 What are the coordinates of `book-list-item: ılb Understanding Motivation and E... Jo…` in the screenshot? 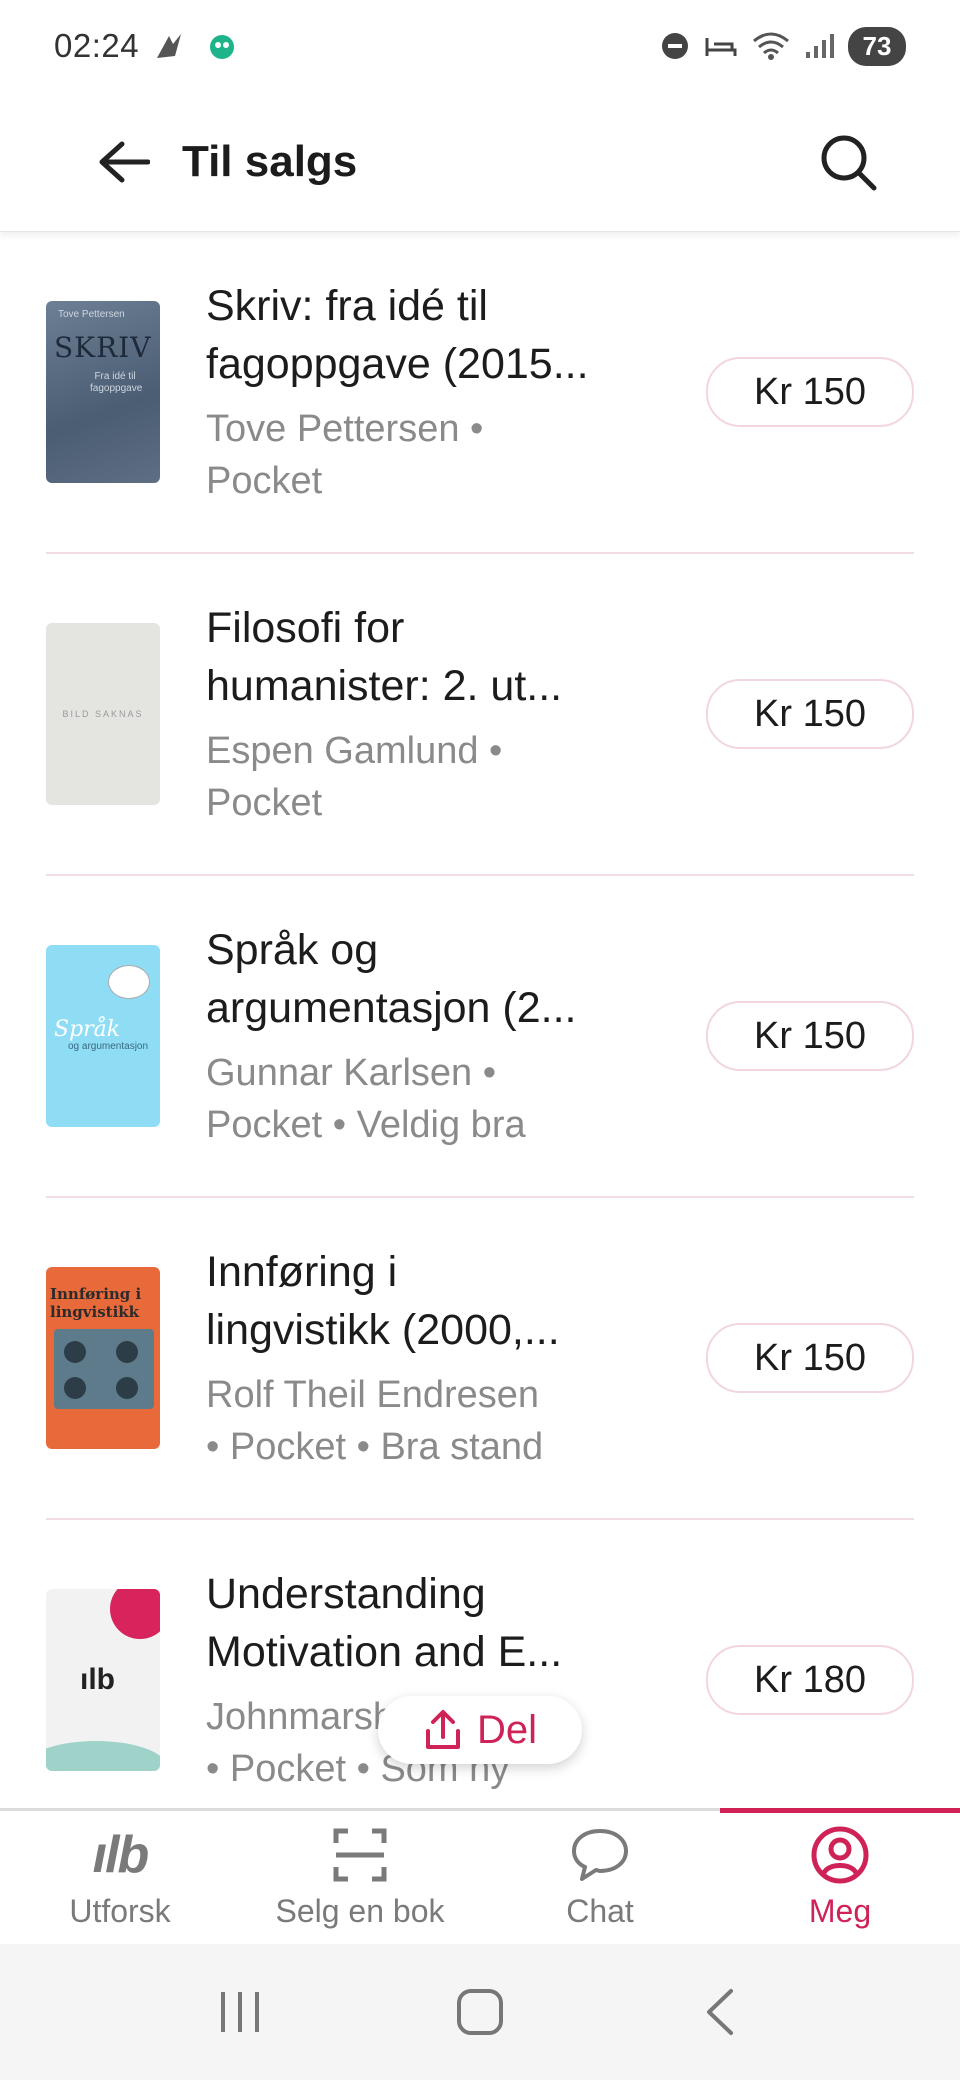 It's located at (480, 1664).